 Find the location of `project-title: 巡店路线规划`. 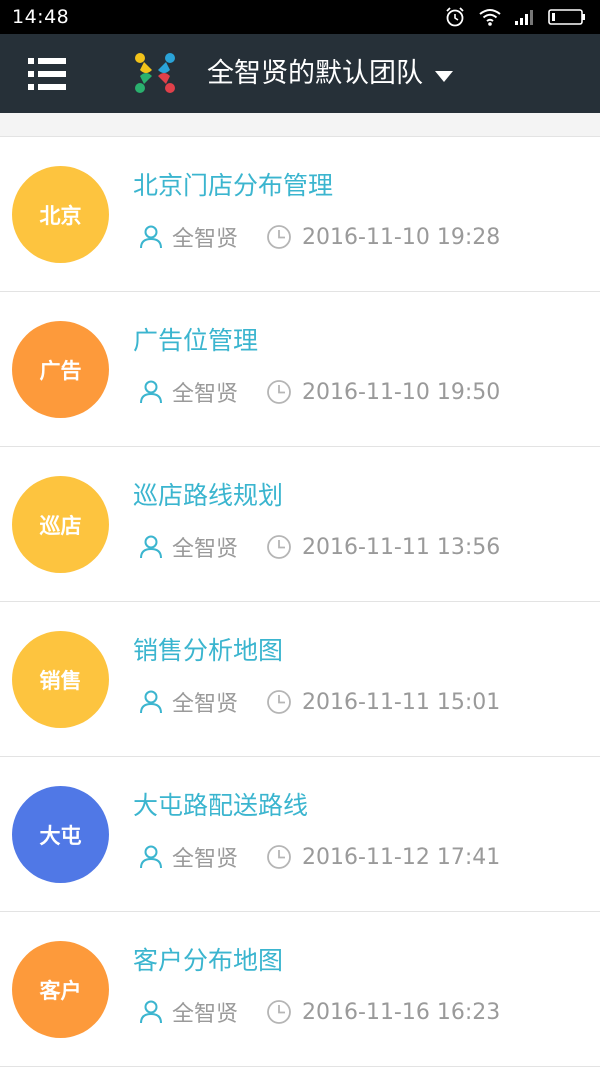

project-title: 巡店路线规划 is located at coordinates (208, 495).